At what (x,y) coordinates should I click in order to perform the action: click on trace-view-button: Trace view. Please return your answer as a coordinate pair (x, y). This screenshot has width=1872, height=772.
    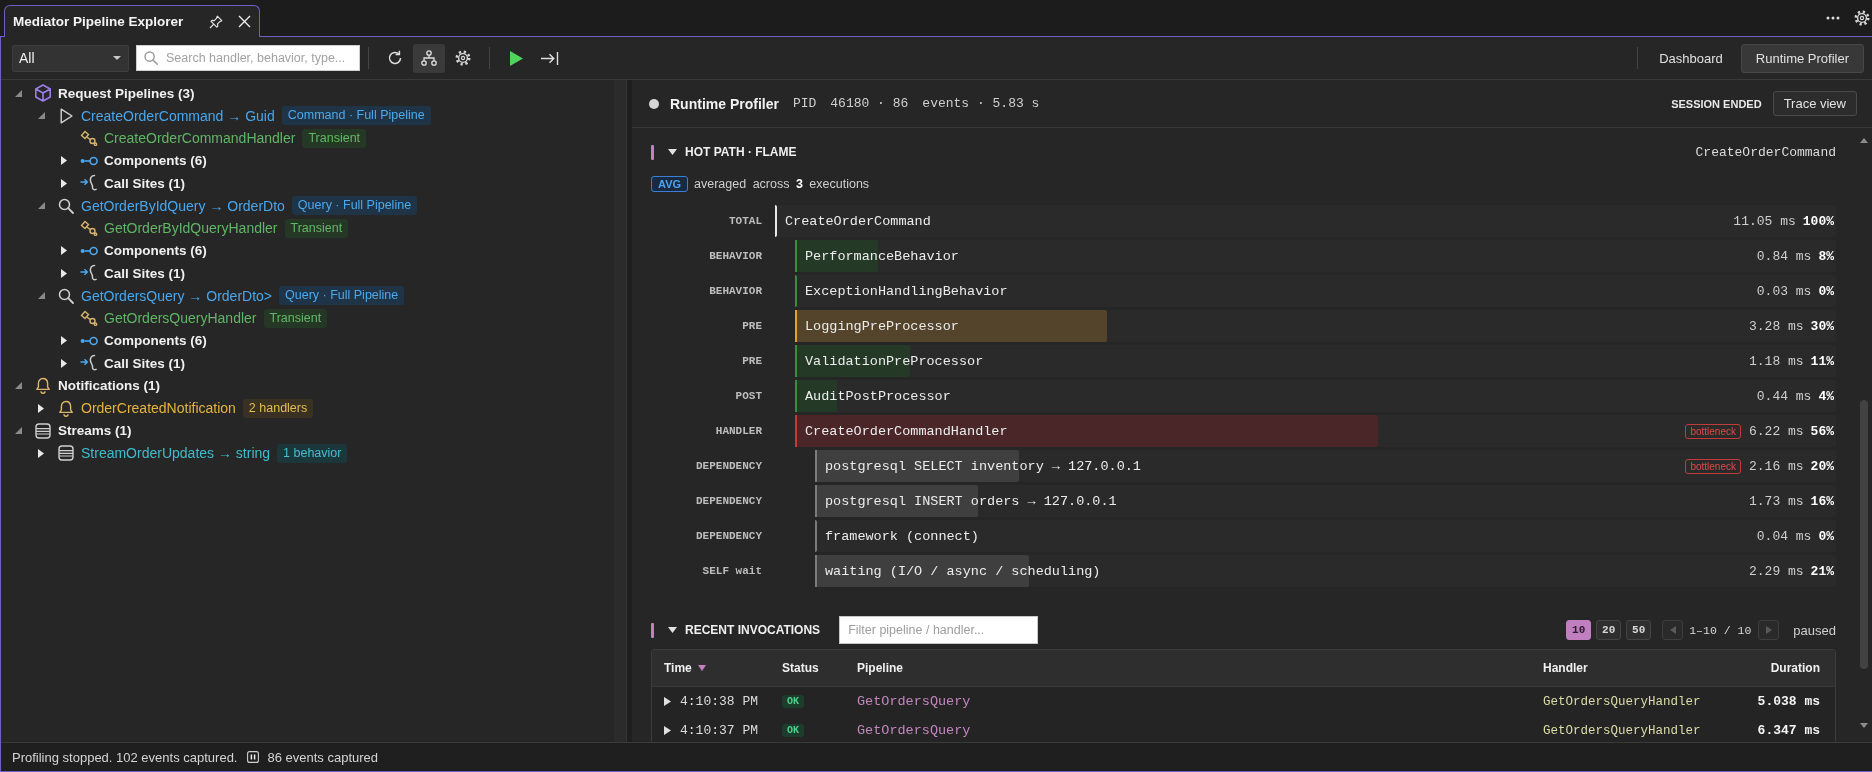
    Looking at the image, I should click on (1814, 103).